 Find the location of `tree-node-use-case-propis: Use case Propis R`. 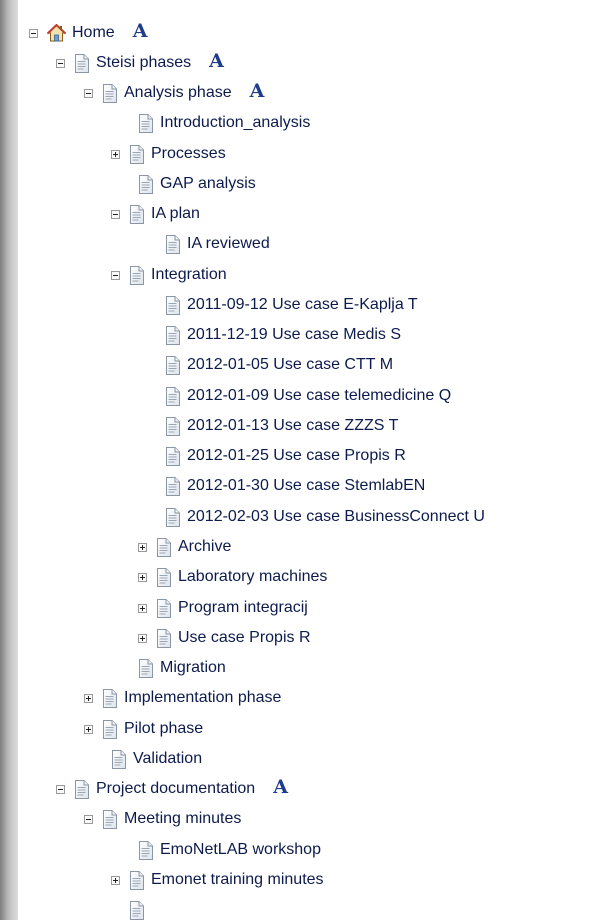

tree-node-use-case-propis: Use case Propis R is located at coordinates (224, 638).